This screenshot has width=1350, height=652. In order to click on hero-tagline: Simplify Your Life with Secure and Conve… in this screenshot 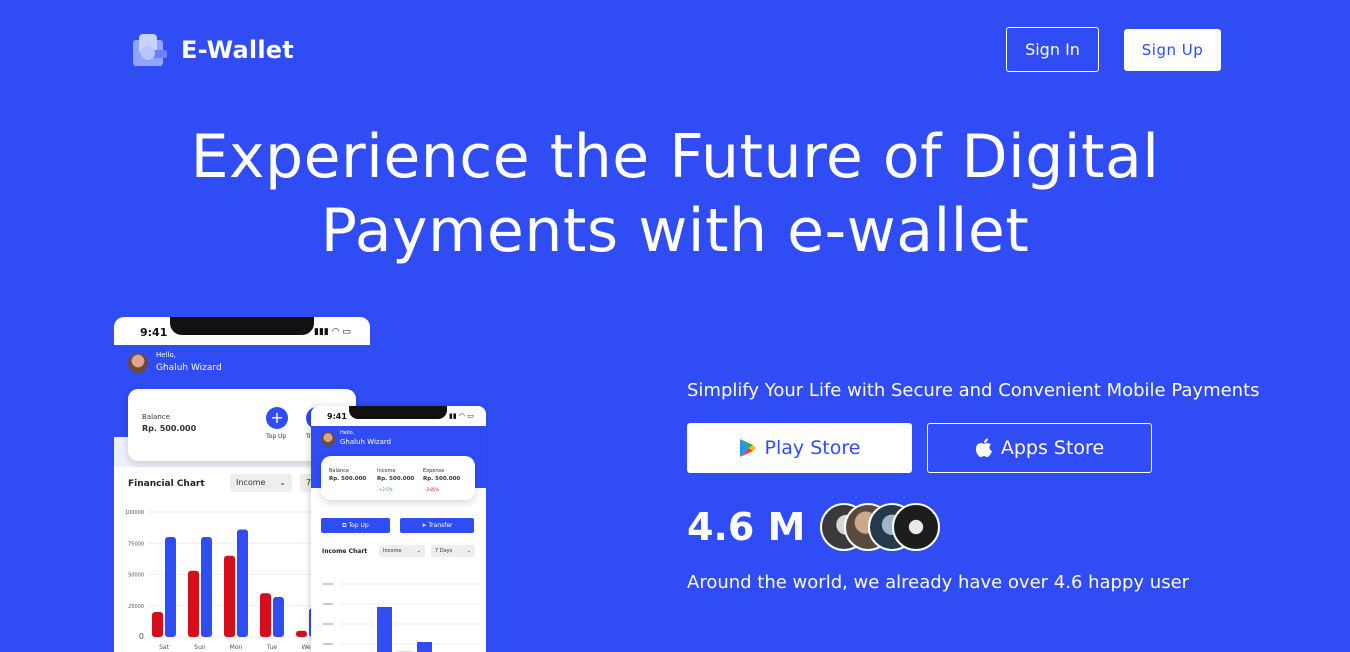, I will do `click(973, 390)`.